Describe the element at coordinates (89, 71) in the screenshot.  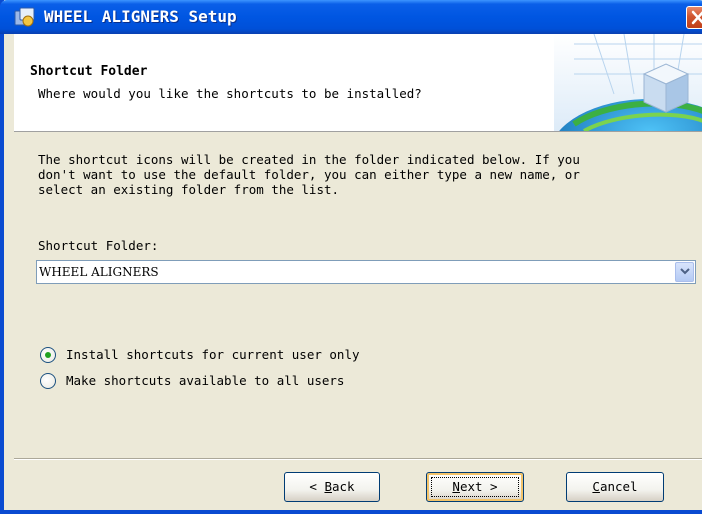
I see `page-title: Shortcut Folder` at that location.